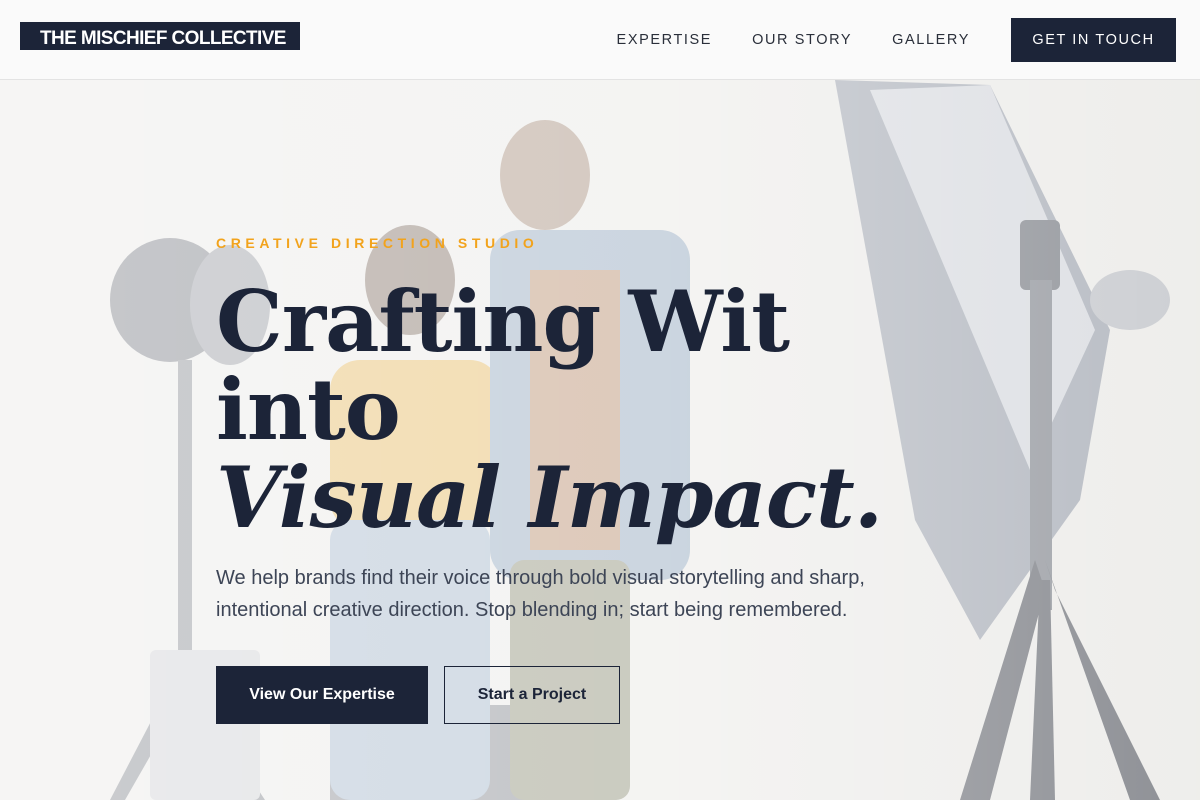 This screenshot has width=1200, height=800. I want to click on start-project-button: Start a Project, so click(532, 695).